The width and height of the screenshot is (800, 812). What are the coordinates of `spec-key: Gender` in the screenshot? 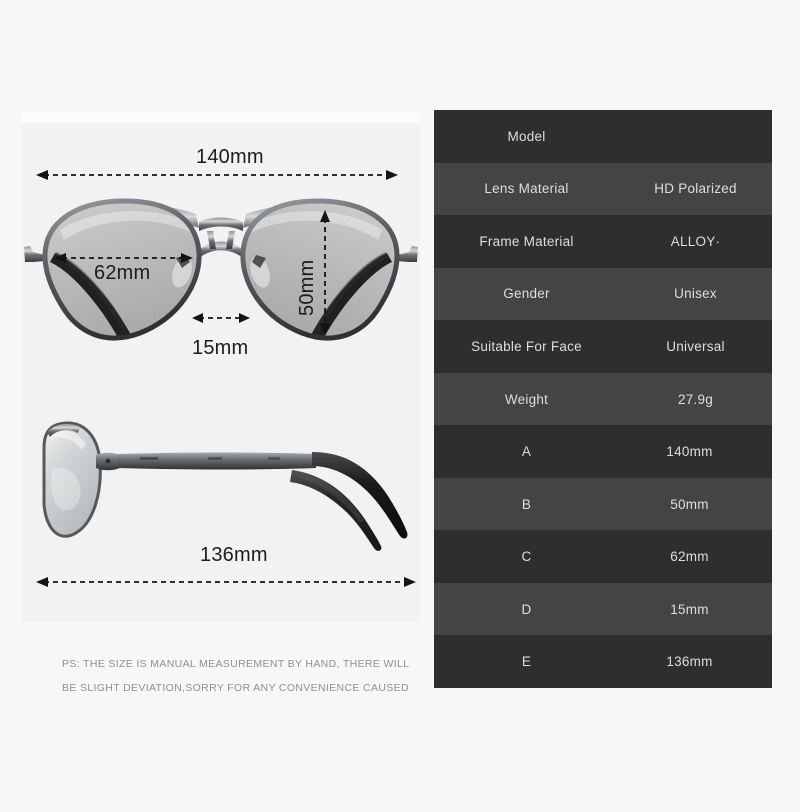 It's located at (526, 294).